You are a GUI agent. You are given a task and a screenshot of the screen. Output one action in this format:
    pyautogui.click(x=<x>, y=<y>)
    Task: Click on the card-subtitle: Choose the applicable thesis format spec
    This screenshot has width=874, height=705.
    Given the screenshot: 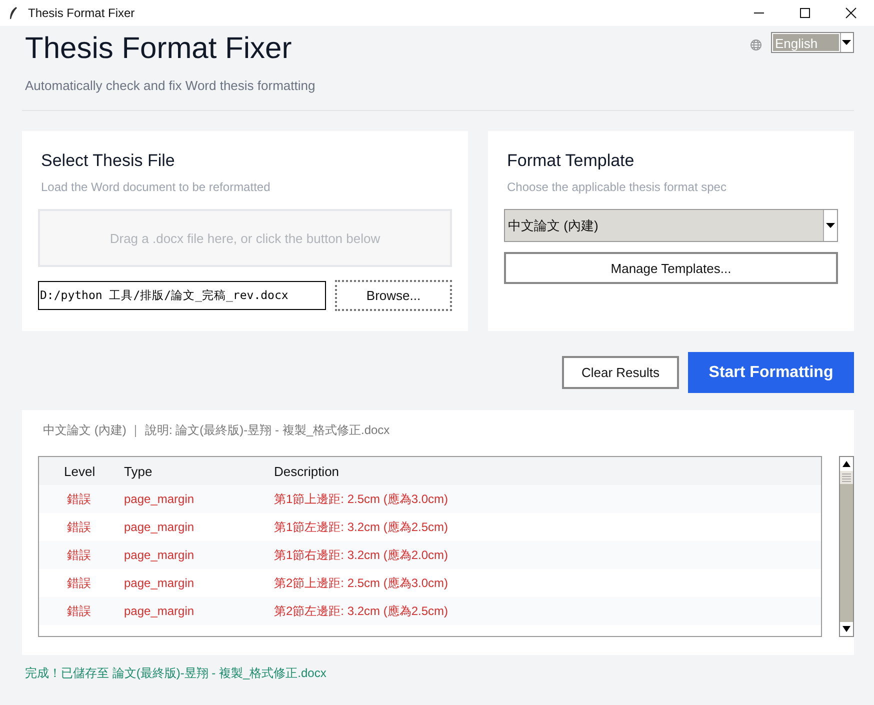 What is the action you would take?
    pyautogui.click(x=617, y=187)
    